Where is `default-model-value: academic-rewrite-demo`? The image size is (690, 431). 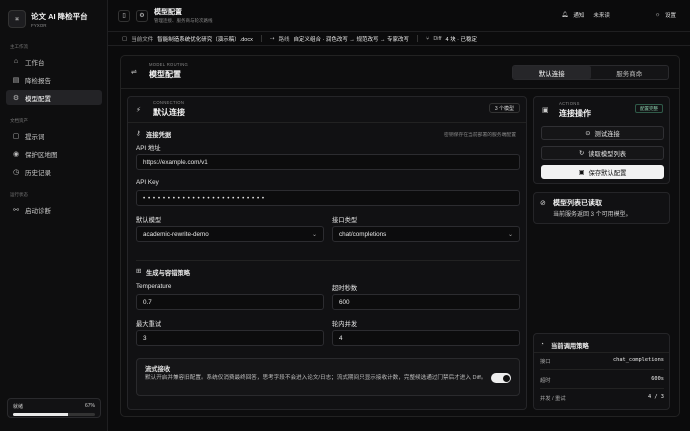 default-model-value: academic-rewrite-demo is located at coordinates (176, 234).